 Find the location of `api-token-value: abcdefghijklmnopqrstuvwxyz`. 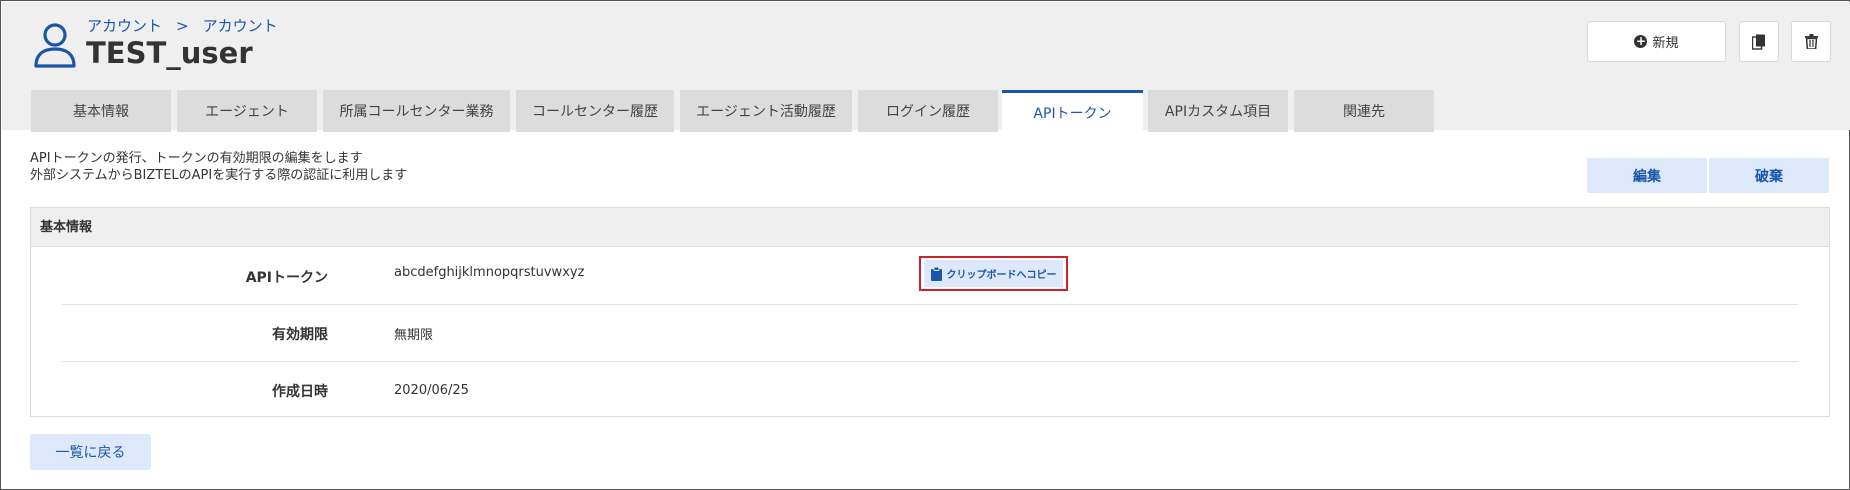

api-token-value: abcdefghijklmnopqrstuvwxyz is located at coordinates (489, 272).